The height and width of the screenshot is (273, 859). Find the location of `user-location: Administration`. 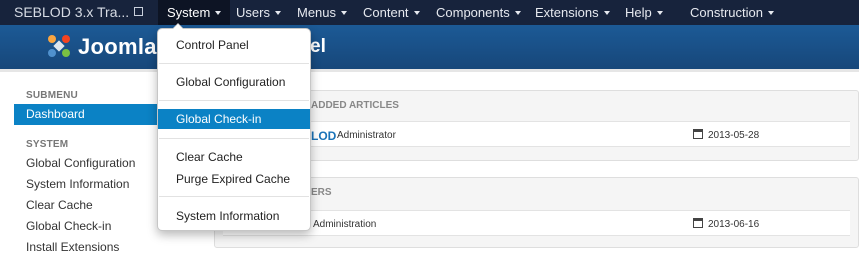

user-location: Administration is located at coordinates (345, 224).